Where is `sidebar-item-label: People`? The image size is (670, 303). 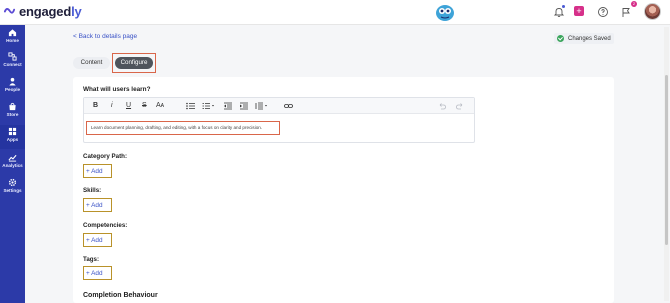
sidebar-item-label: People is located at coordinates (12, 89).